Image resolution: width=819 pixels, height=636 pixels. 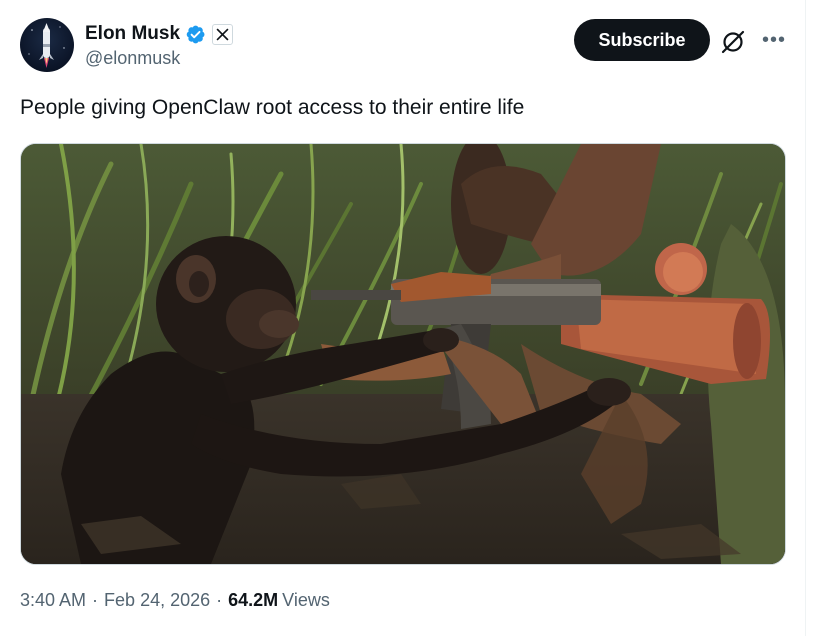 What do you see at coordinates (805, 318) in the screenshot?
I see `timeline-border` at bounding box center [805, 318].